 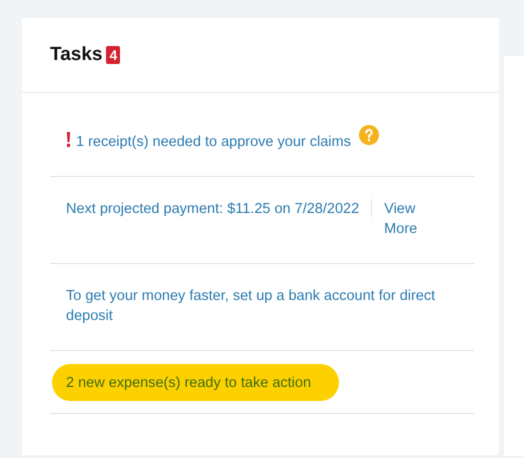 What do you see at coordinates (196, 382) in the screenshot?
I see `highlighted-task-link: 2 new expense(s) ready to take action` at bounding box center [196, 382].